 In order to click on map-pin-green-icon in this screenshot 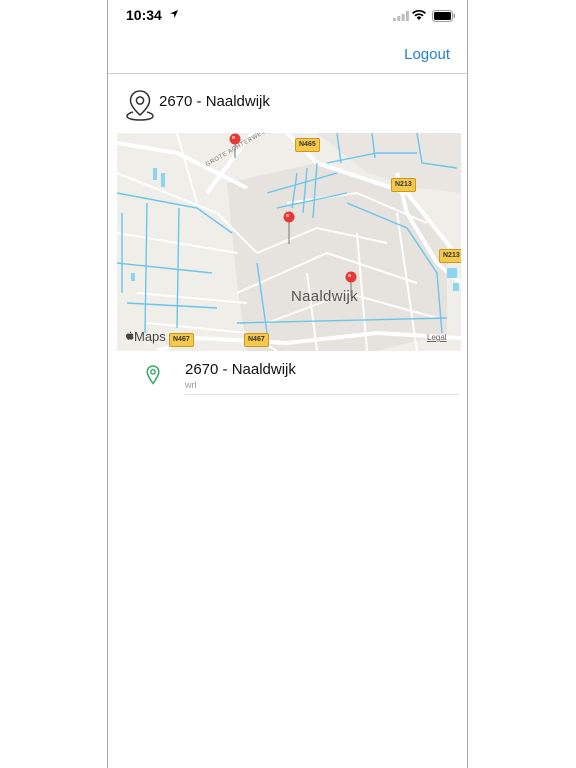, I will do `click(153, 375)`.